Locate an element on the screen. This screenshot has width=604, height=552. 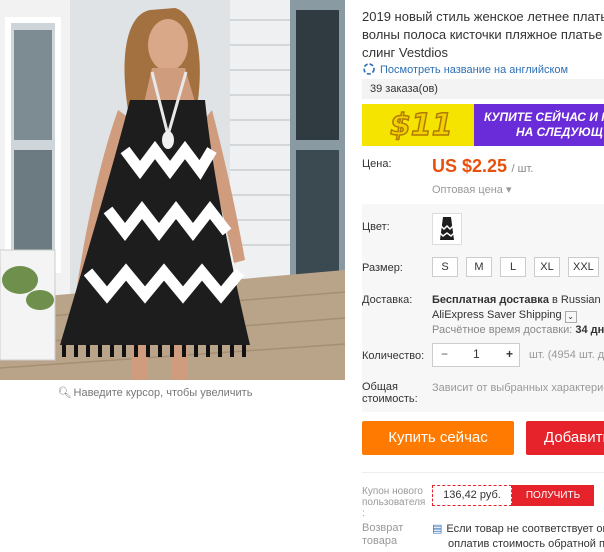
quantity-increase-button: + is located at coordinates (509, 354).